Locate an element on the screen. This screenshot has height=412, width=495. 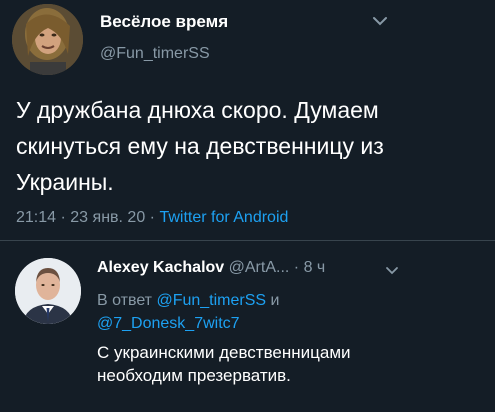
reply-header: Alexey Kachalov @ArtA... · 8 ч is located at coordinates (211, 268).